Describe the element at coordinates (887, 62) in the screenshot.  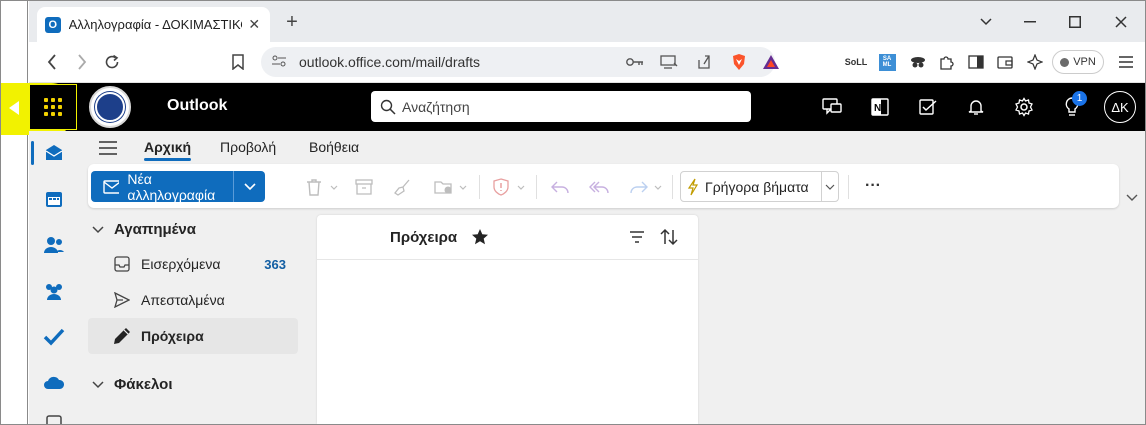
I see `extension-saml-icon: SA ML` at that location.